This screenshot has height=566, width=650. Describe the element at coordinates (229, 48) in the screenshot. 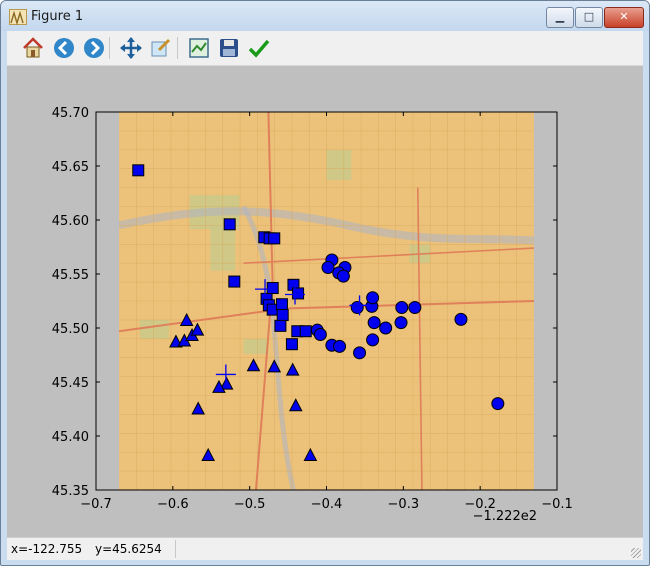

I see `save-icon` at that location.